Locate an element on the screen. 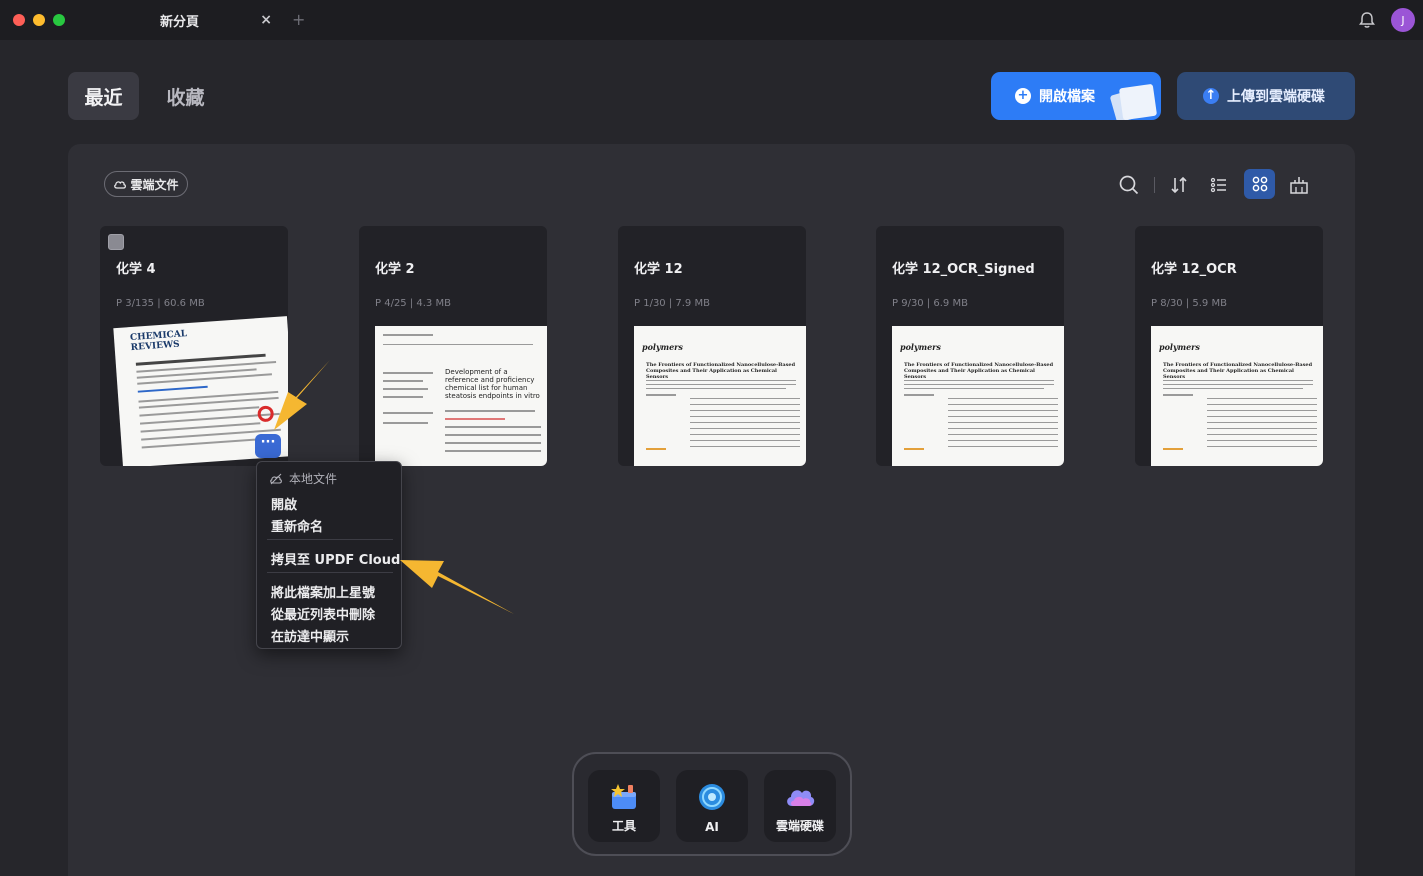  bottom-dock: 工具 AI 雲端硬碟 is located at coordinates (712, 804).